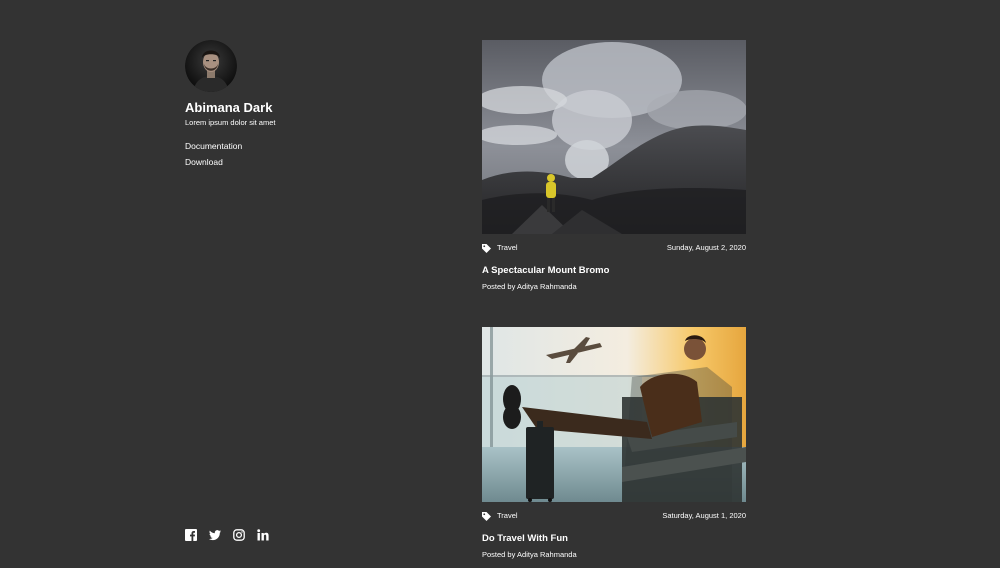 Image resolution: width=1000 pixels, height=568 pixels. What do you see at coordinates (704, 515) in the screenshot?
I see `post-date: Saturday, August 1, 2020` at bounding box center [704, 515].